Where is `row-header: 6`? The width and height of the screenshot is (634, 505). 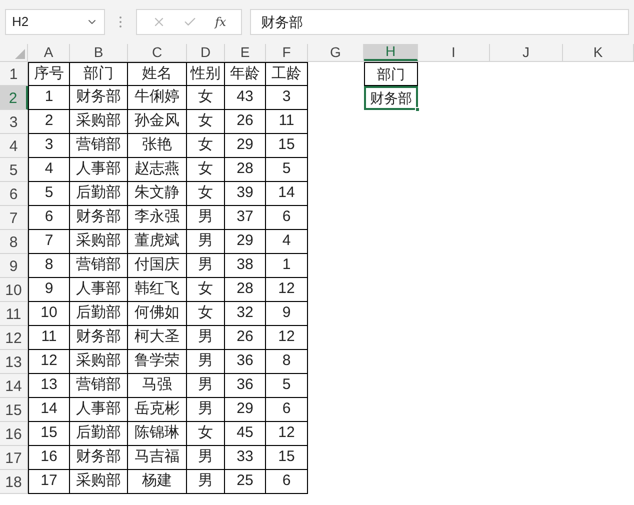 row-header: 6 is located at coordinates (14, 194).